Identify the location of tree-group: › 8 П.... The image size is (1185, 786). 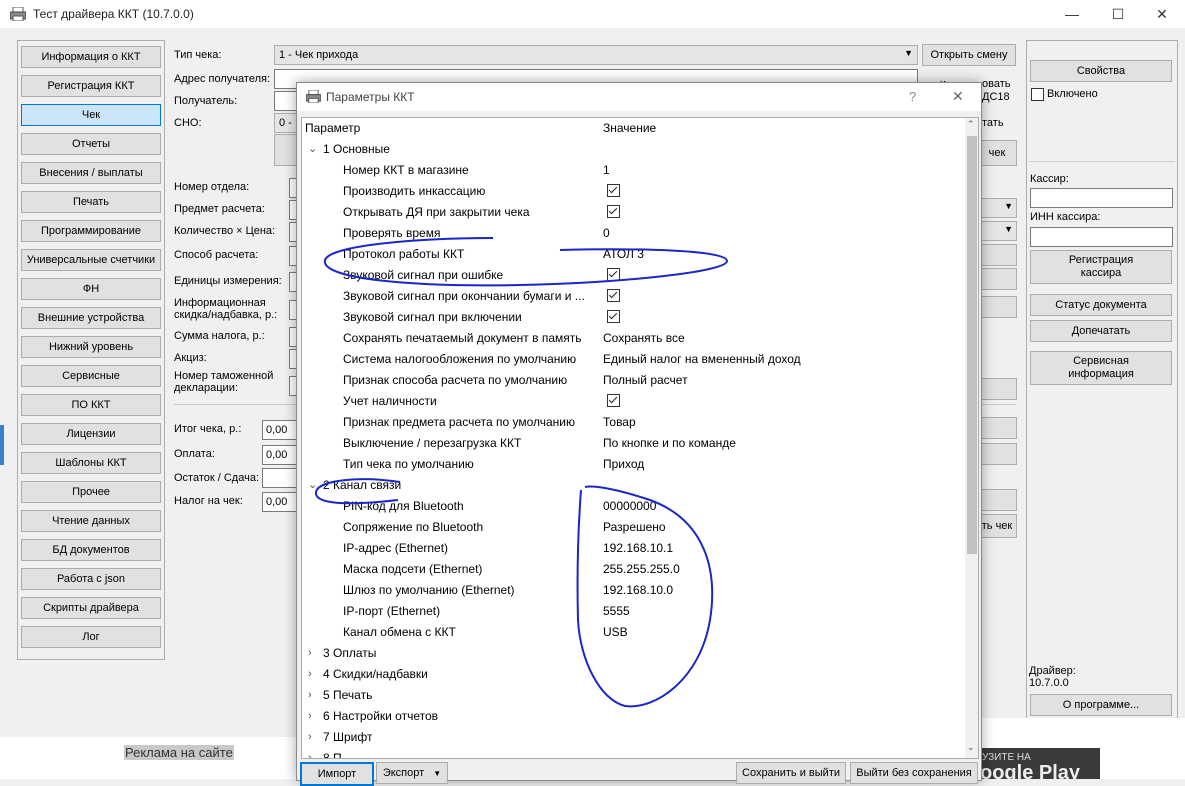
(632, 753).